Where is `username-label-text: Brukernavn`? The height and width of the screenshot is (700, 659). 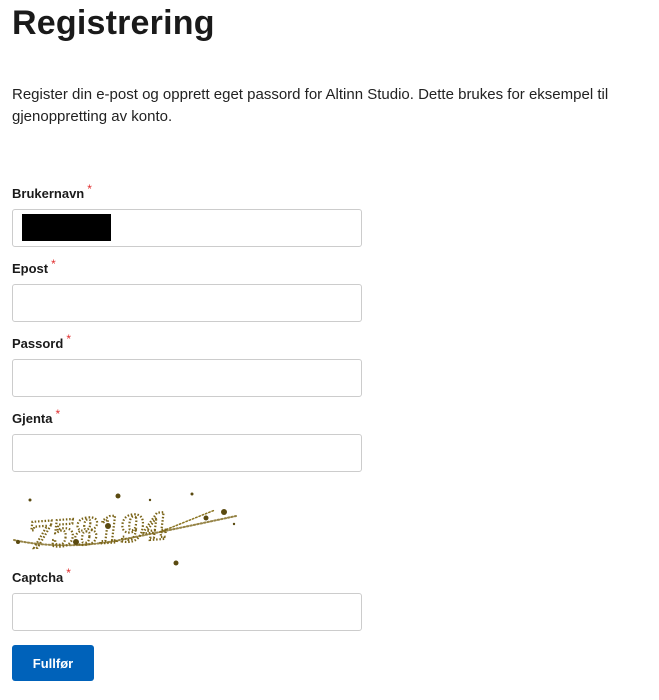 username-label-text: Brukernavn is located at coordinates (48, 193).